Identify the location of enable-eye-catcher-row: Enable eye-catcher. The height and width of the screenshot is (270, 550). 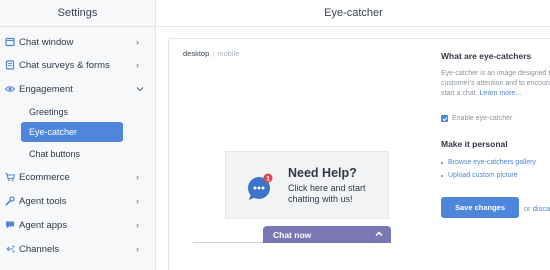
(476, 118).